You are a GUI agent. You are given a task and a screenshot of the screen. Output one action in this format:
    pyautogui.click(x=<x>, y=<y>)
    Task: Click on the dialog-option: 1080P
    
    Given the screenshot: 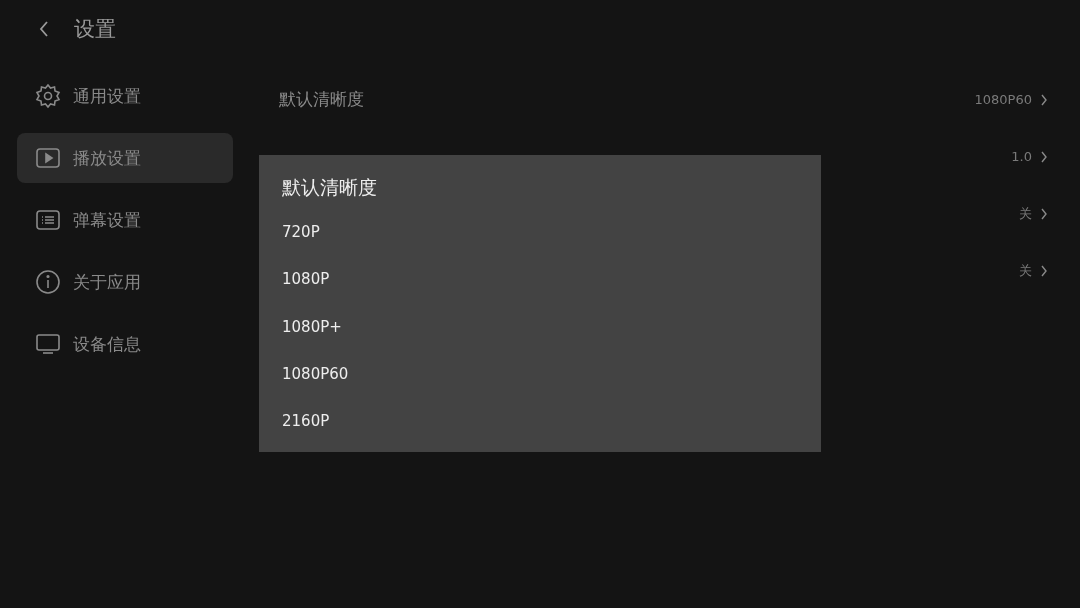 What is the action you would take?
    pyautogui.click(x=540, y=288)
    